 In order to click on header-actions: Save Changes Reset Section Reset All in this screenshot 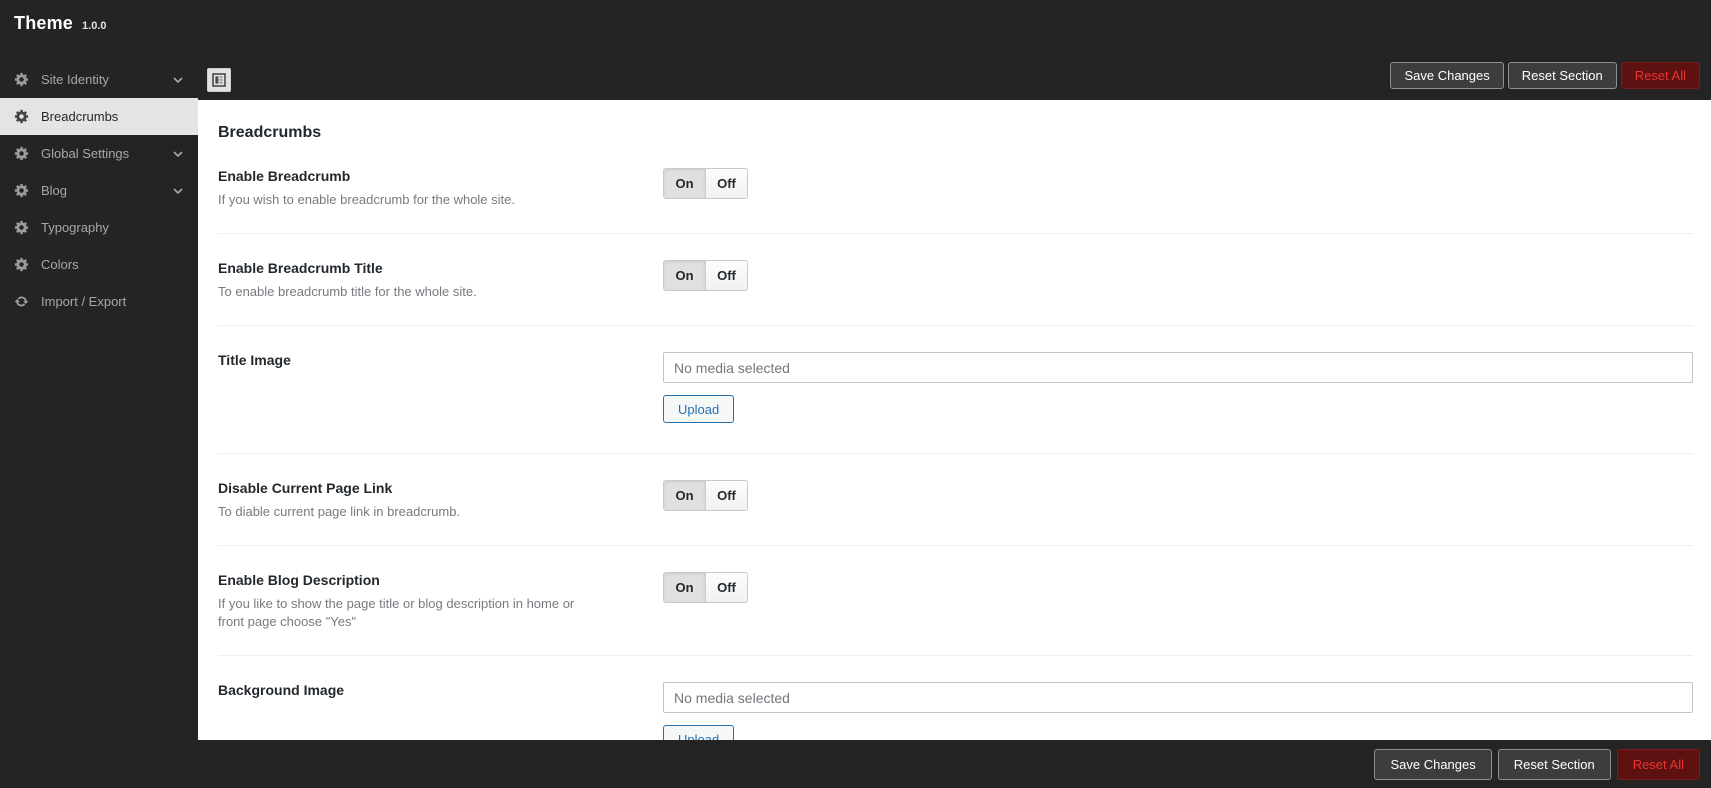, I will do `click(1545, 75)`.